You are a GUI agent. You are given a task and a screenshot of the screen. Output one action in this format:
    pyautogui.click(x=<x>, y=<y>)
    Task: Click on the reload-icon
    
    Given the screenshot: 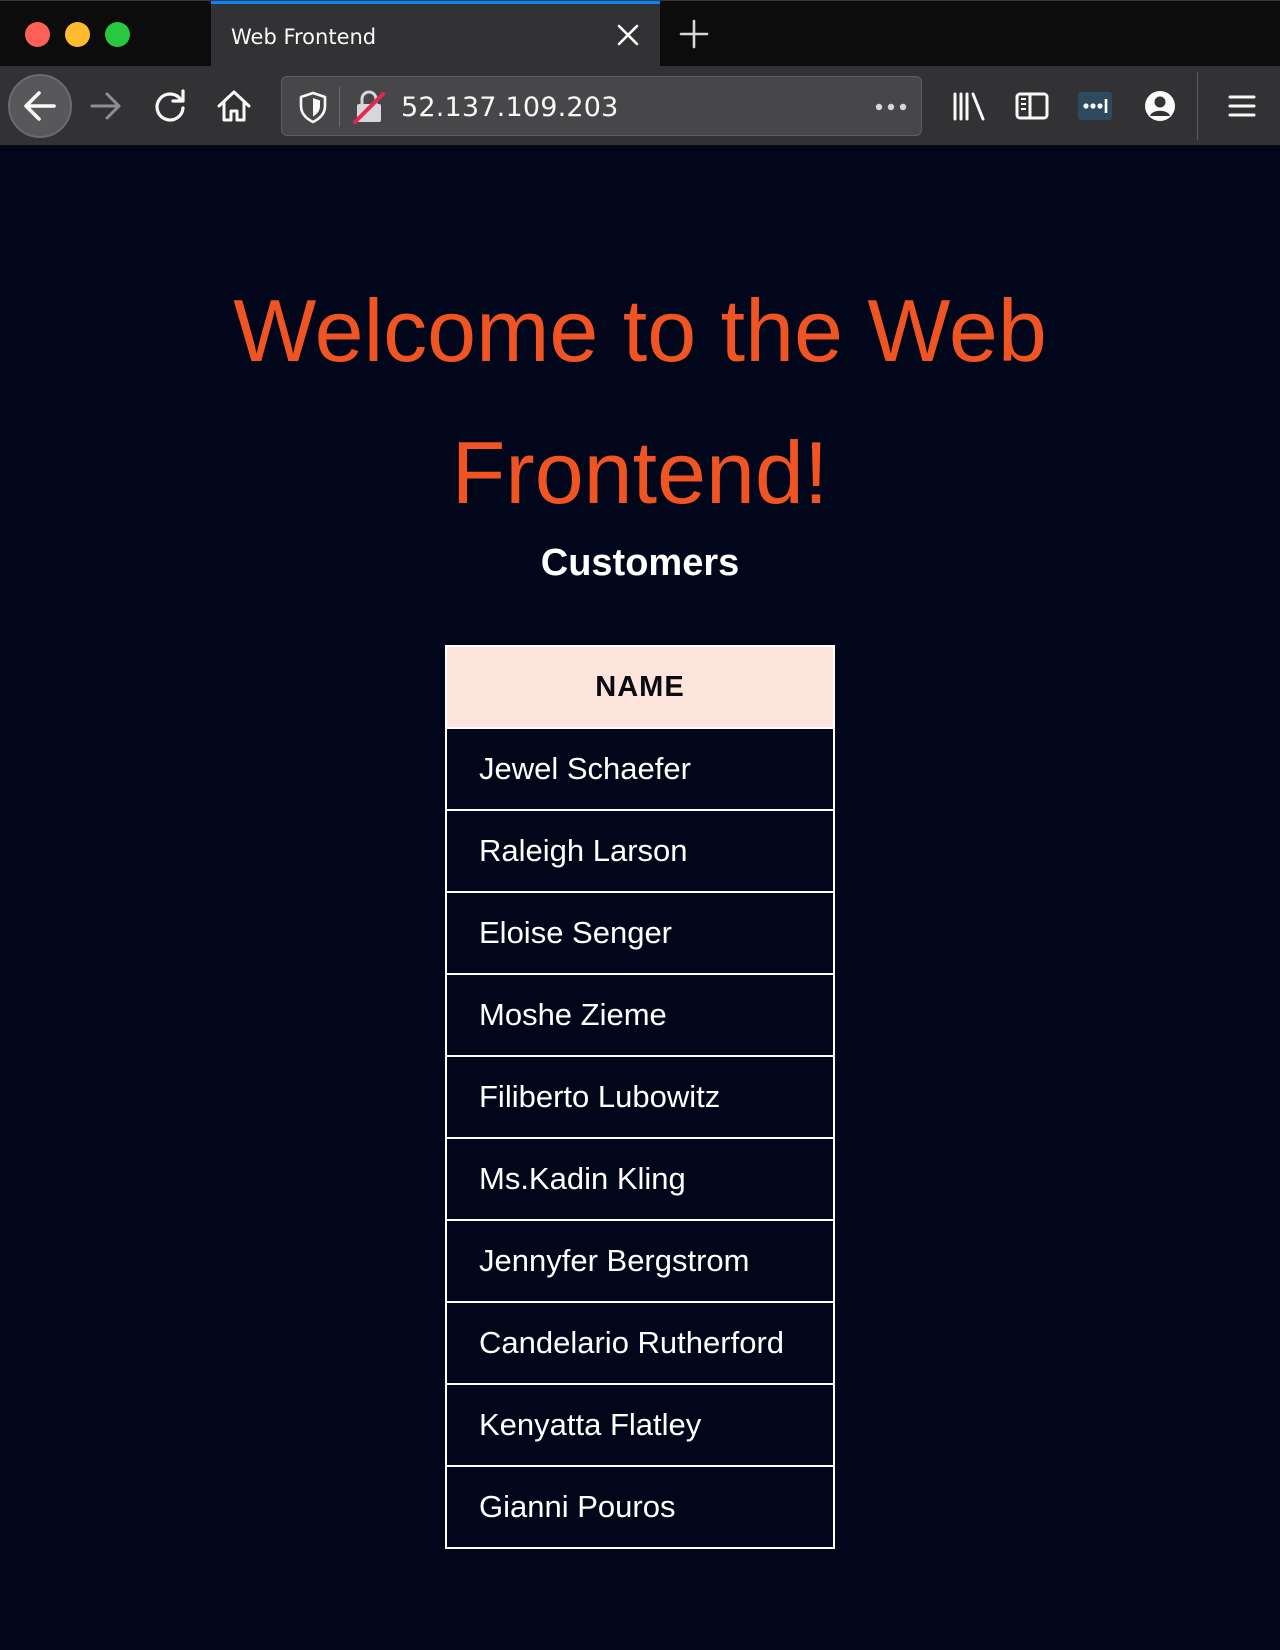 What is the action you would take?
    pyautogui.click(x=170, y=106)
    